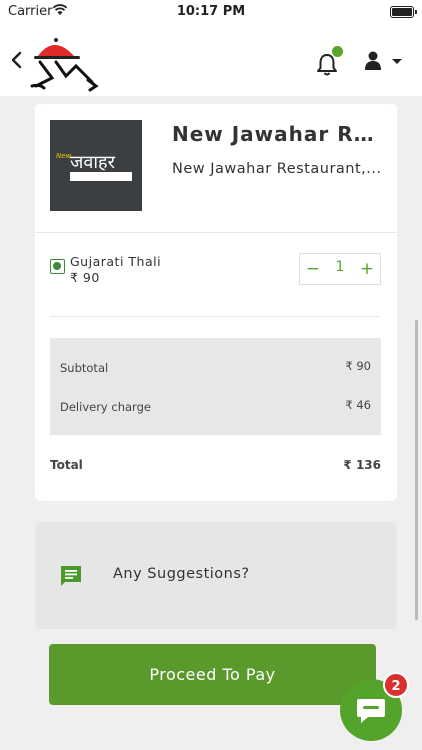 The width and height of the screenshot is (422, 750). What do you see at coordinates (64, 65) in the screenshot?
I see `logo-mascot-icon` at bounding box center [64, 65].